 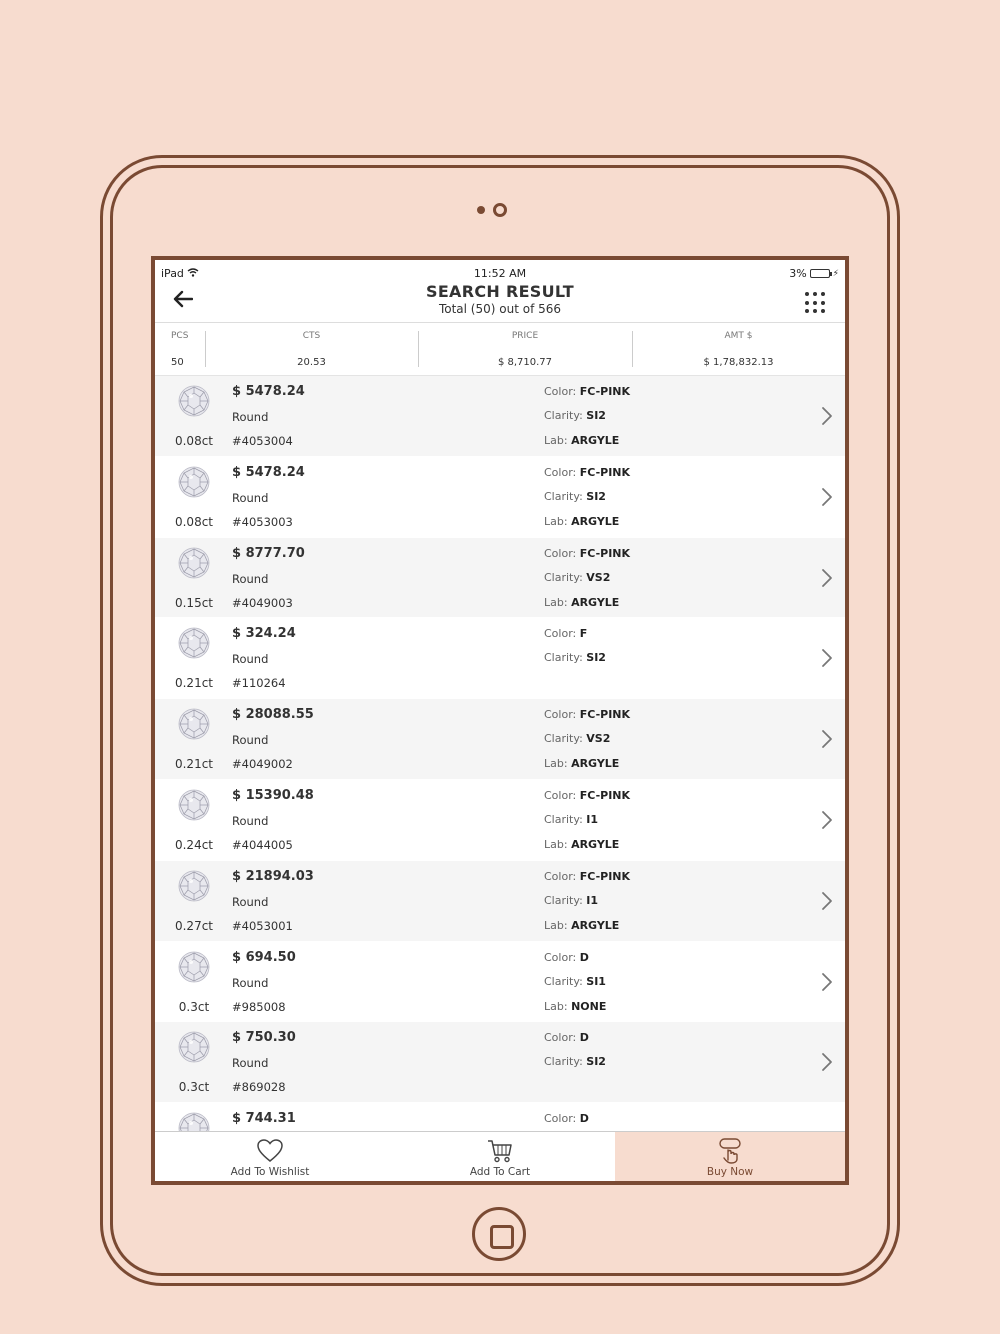 What do you see at coordinates (194, 1006) in the screenshot?
I see `item-carat: 0.3ct` at bounding box center [194, 1006].